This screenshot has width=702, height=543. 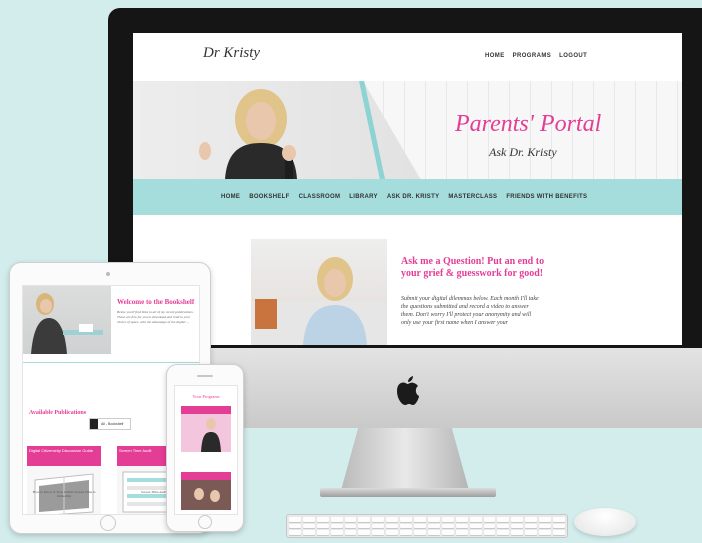 What do you see at coordinates (205, 522) in the screenshot?
I see `phone-home-button` at bounding box center [205, 522].